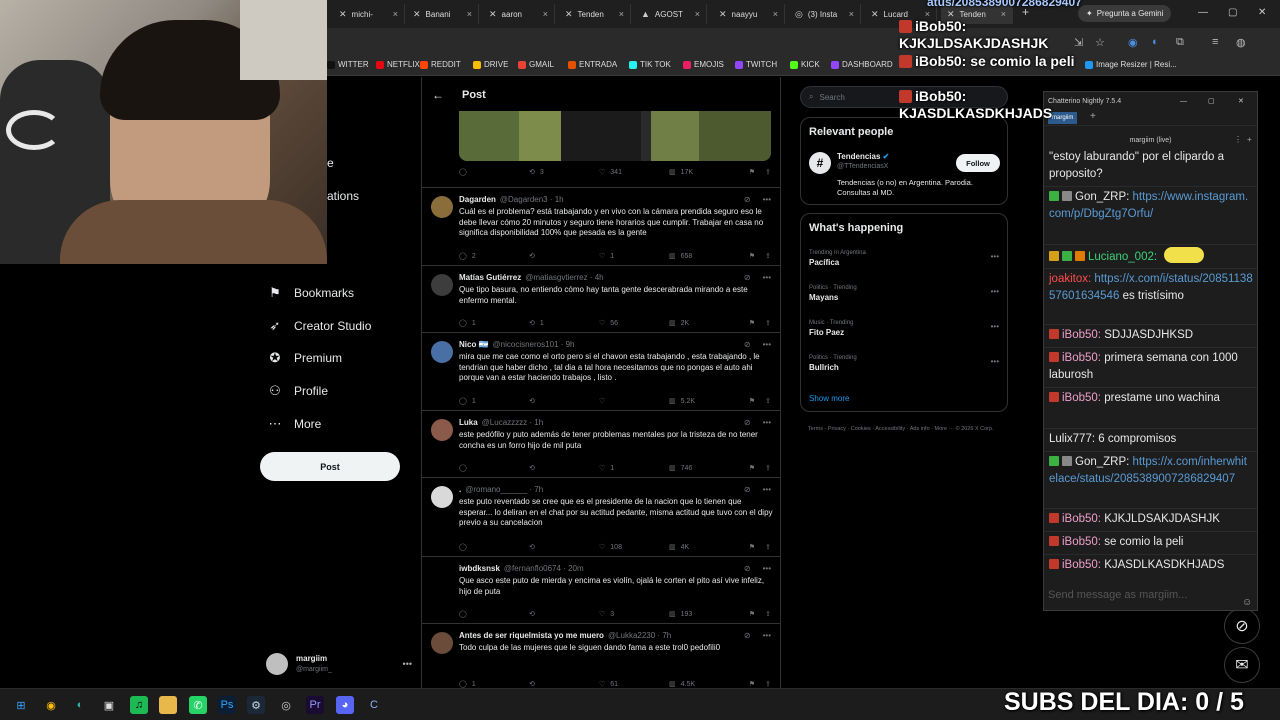  What do you see at coordinates (904, 363) in the screenshot?
I see `trend-item: Politics · Trending Bullrich •••` at bounding box center [904, 363].